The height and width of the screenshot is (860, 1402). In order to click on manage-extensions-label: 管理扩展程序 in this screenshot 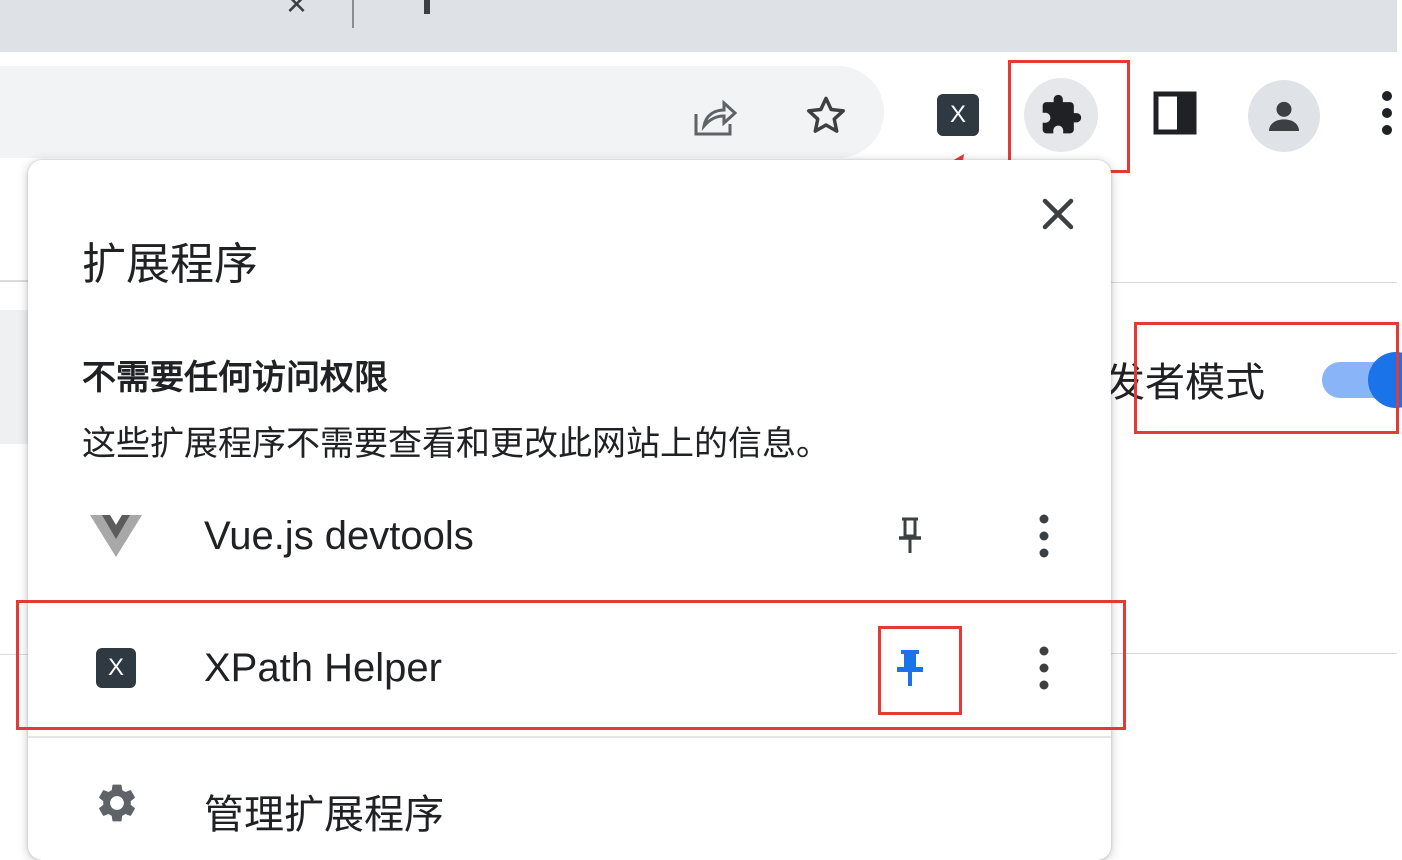, I will do `click(324, 815)`.